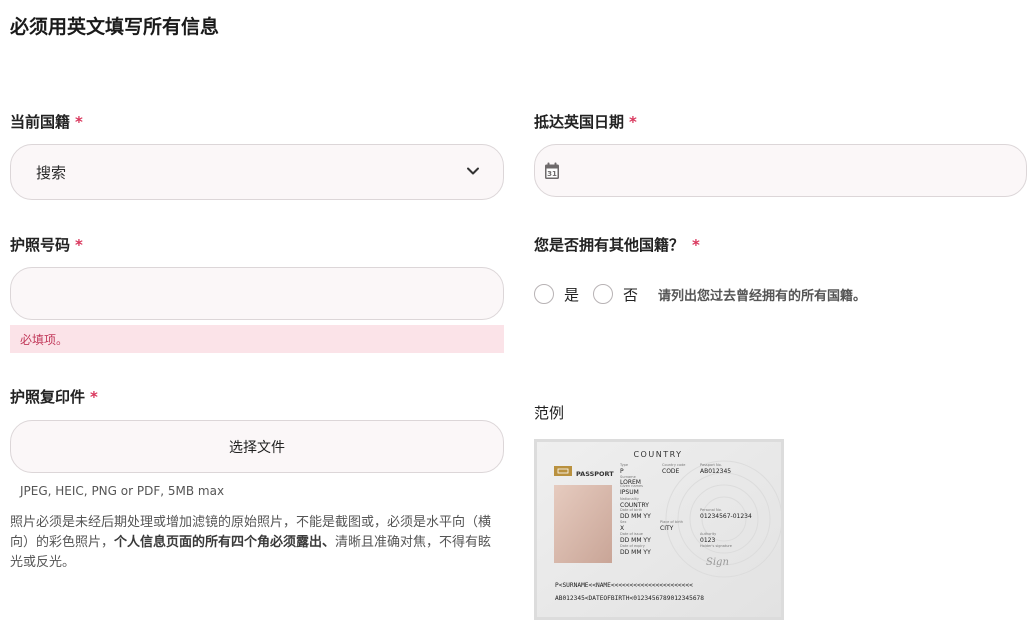 Image resolution: width=1032 pixels, height=639 pixels. I want to click on calendar-day: 31, so click(552, 174).